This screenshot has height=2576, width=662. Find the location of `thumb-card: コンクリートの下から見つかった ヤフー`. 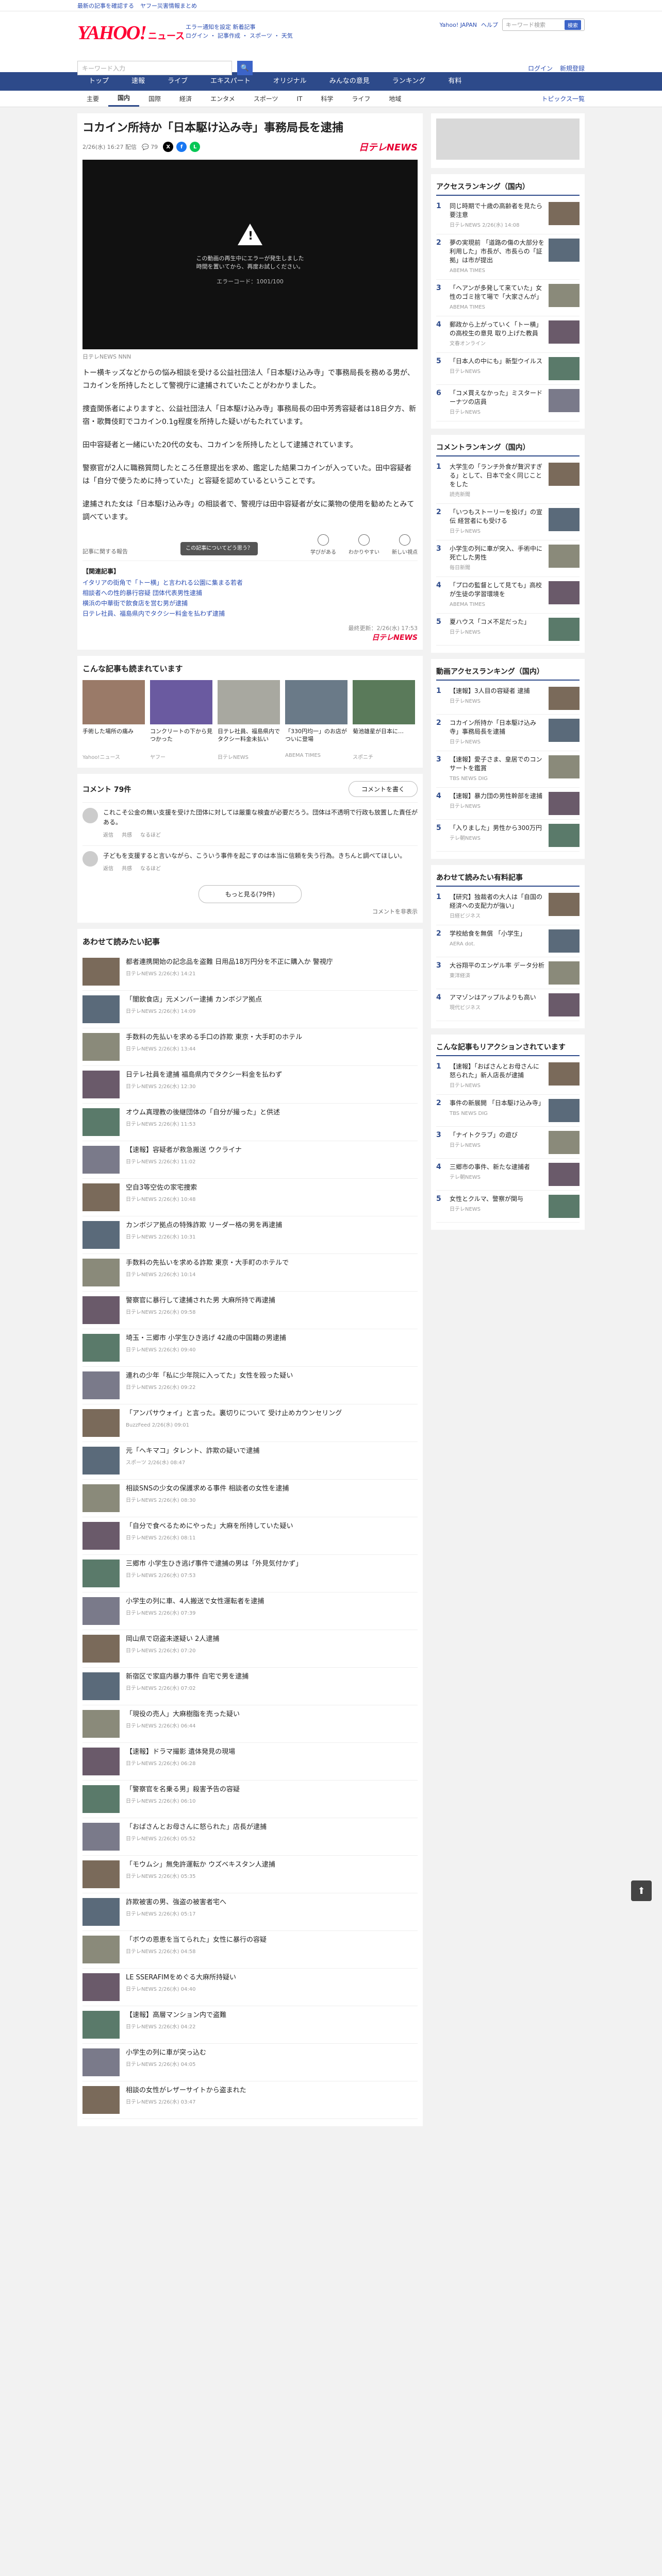

thumb-card: コンクリートの下から見つかった ヤフー is located at coordinates (181, 720).